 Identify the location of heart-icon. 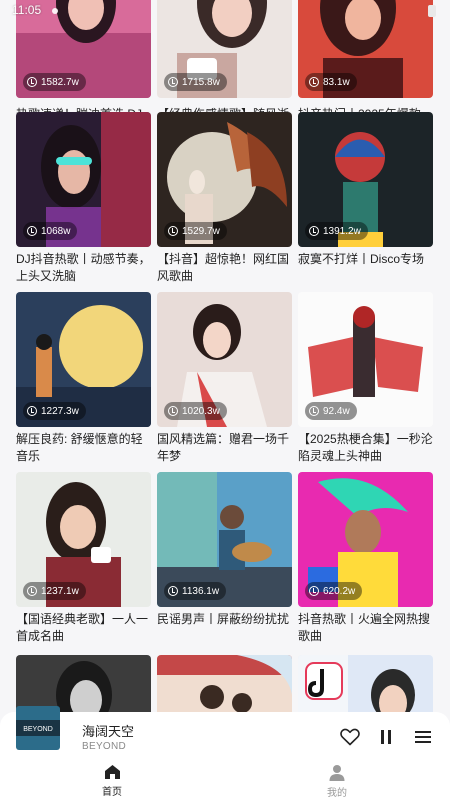
(350, 737).